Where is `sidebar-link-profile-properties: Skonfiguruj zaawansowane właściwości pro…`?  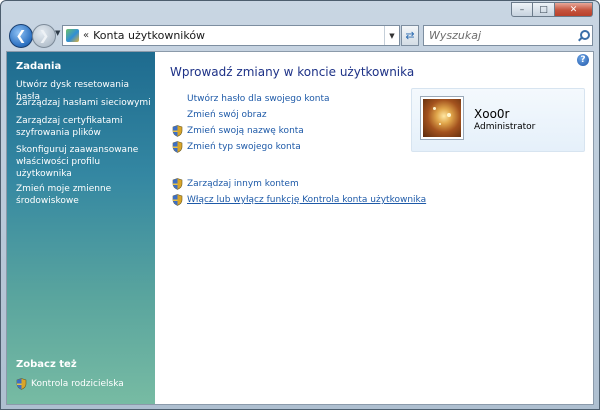 sidebar-link-profile-properties: Skonfiguruj zaawansowane właściwości pro… is located at coordinates (84, 162).